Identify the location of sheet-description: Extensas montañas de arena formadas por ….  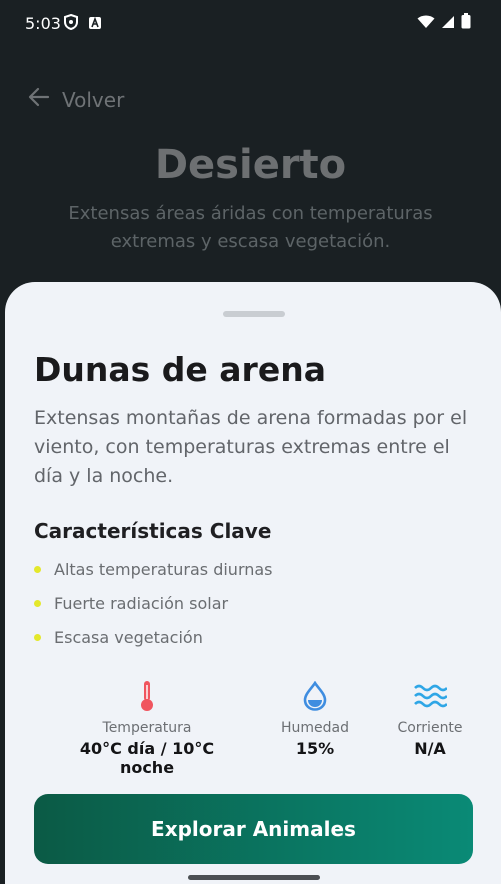
(251, 447).